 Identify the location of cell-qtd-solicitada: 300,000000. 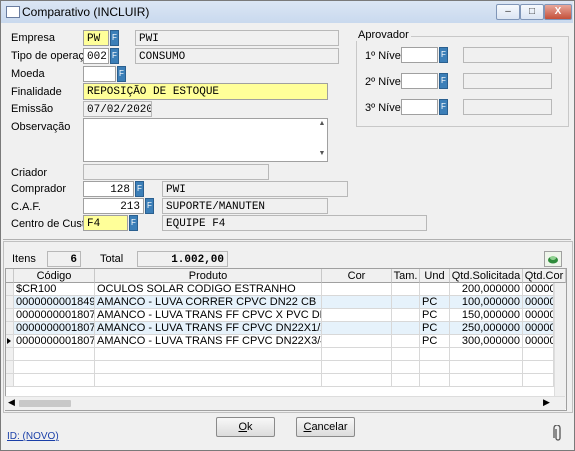
(486, 341).